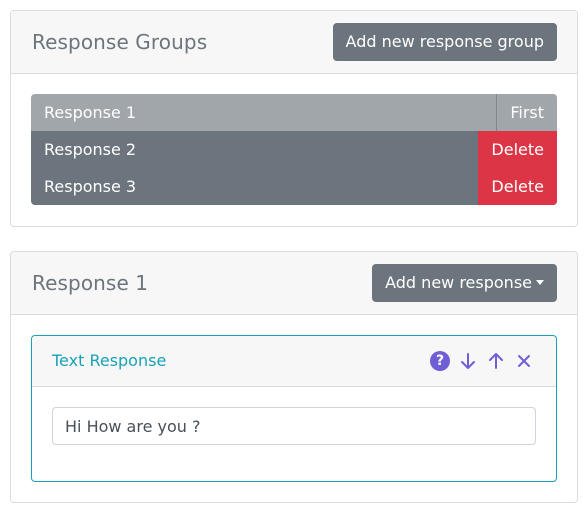 The height and width of the screenshot is (509, 585). What do you see at coordinates (90, 149) in the screenshot?
I see `response-group-label: Response 2` at bounding box center [90, 149].